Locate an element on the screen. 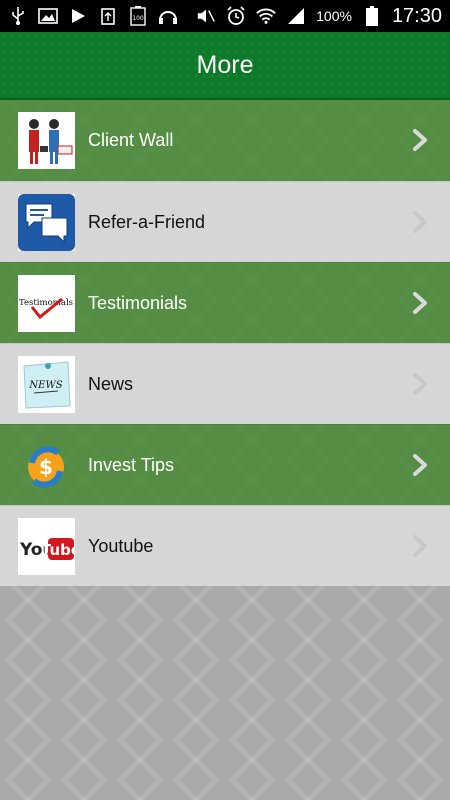  news-note-thumbnail: NEWS is located at coordinates (46, 384).